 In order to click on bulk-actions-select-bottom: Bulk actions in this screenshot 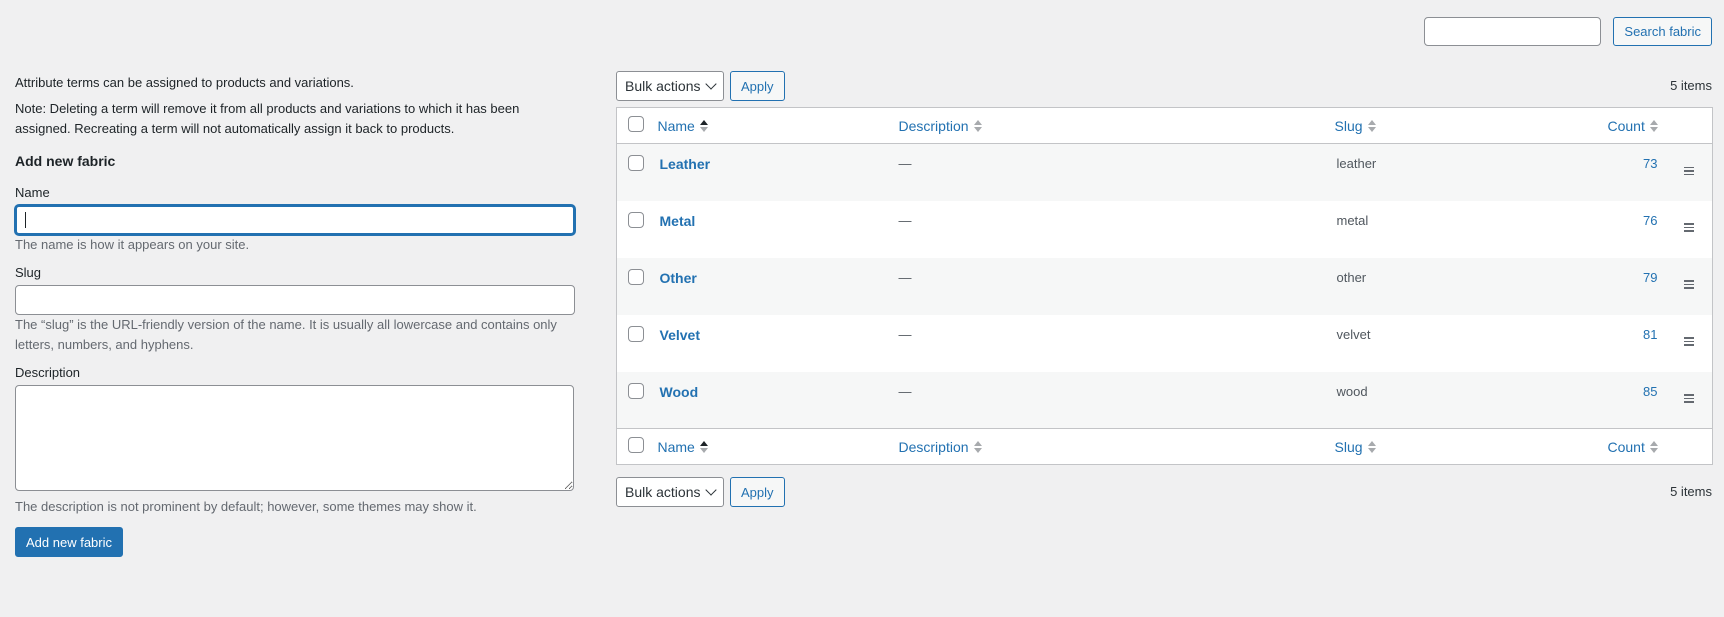, I will do `click(670, 492)`.